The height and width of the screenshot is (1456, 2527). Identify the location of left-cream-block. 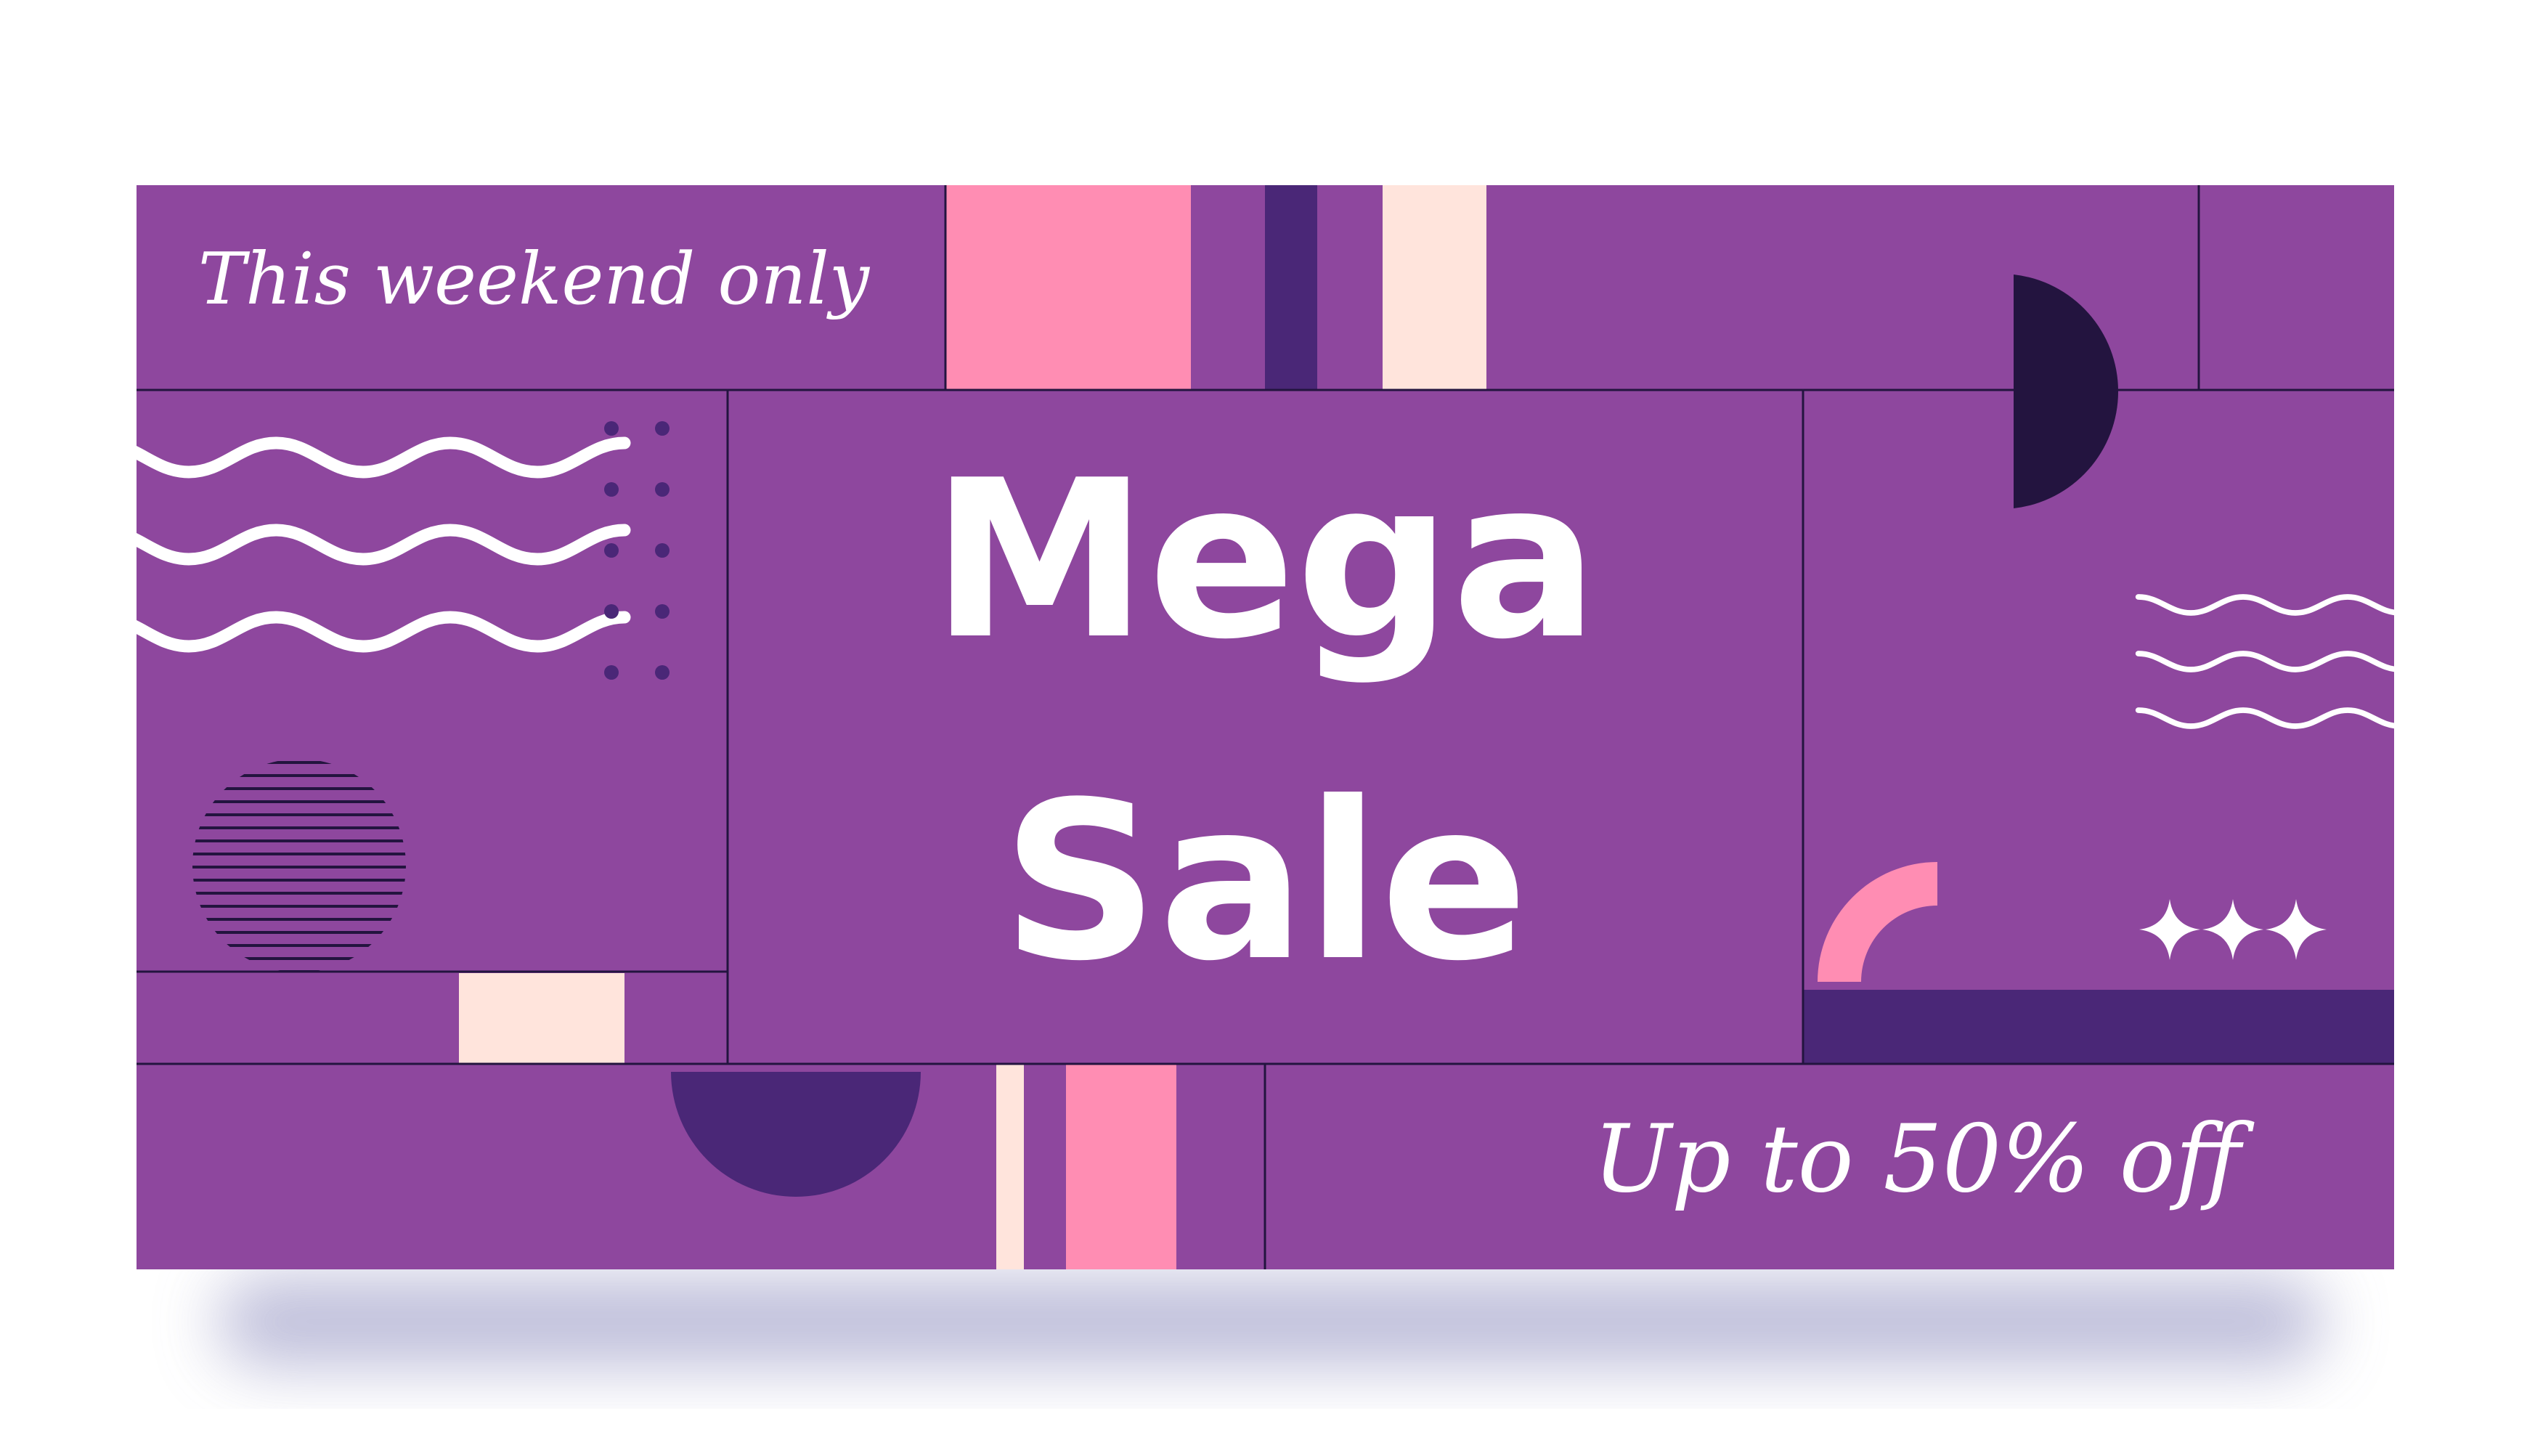
(542, 1018).